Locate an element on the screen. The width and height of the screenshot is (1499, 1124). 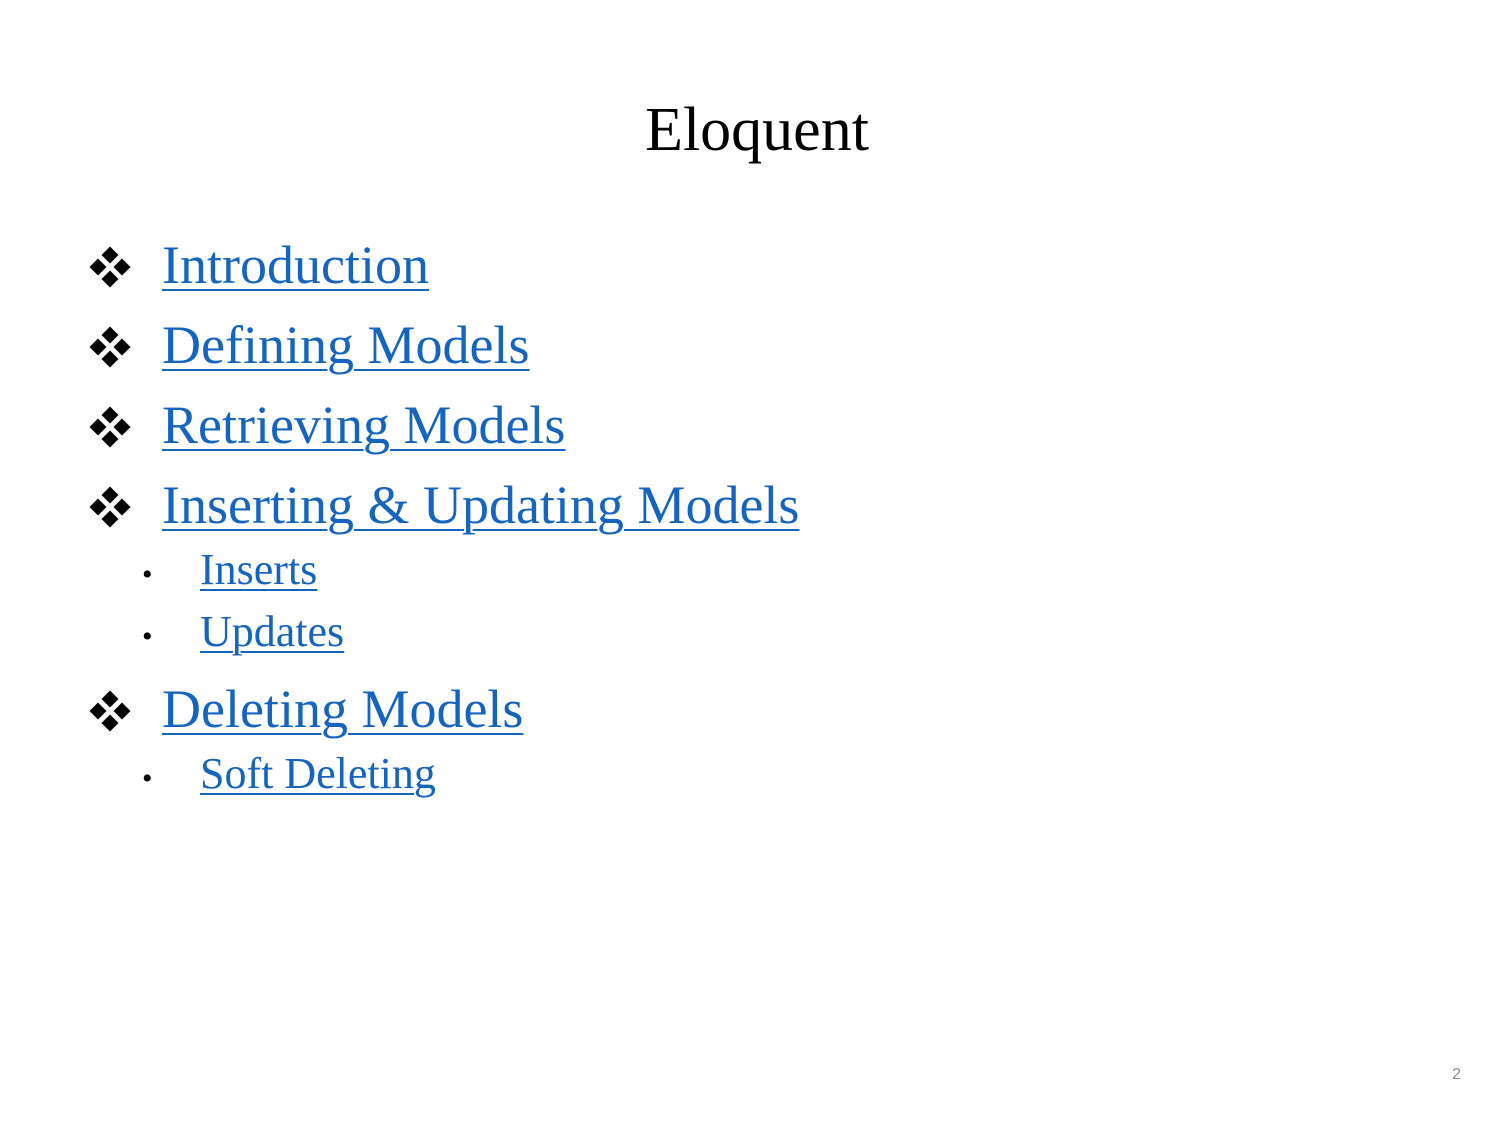
sub-list-item: • Updates is located at coordinates (243, 631).